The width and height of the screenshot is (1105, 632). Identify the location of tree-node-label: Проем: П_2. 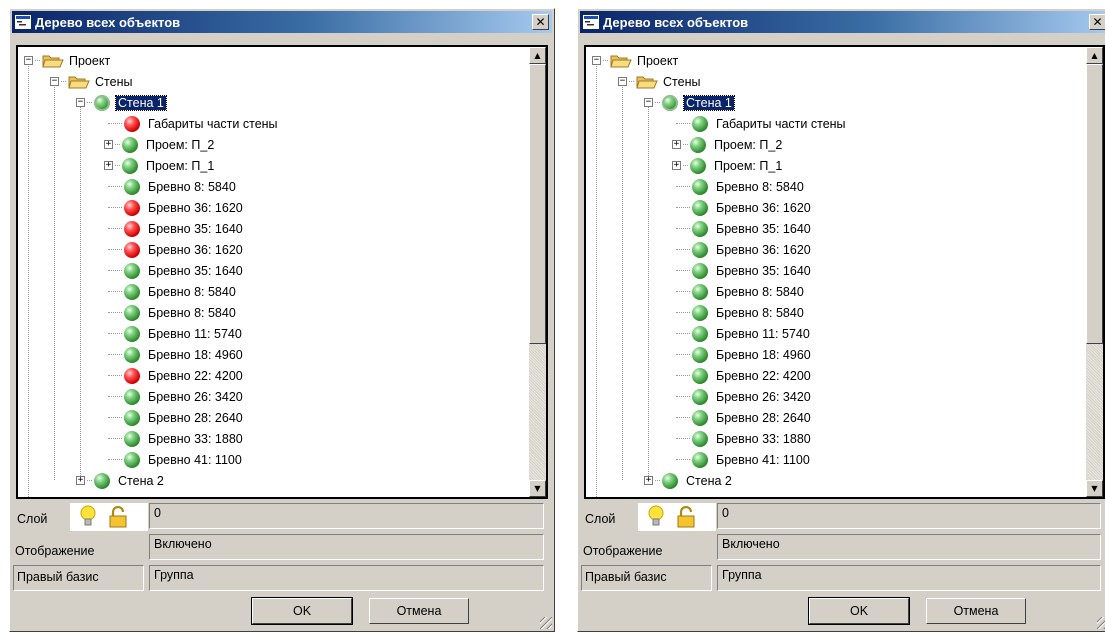
(748, 144).